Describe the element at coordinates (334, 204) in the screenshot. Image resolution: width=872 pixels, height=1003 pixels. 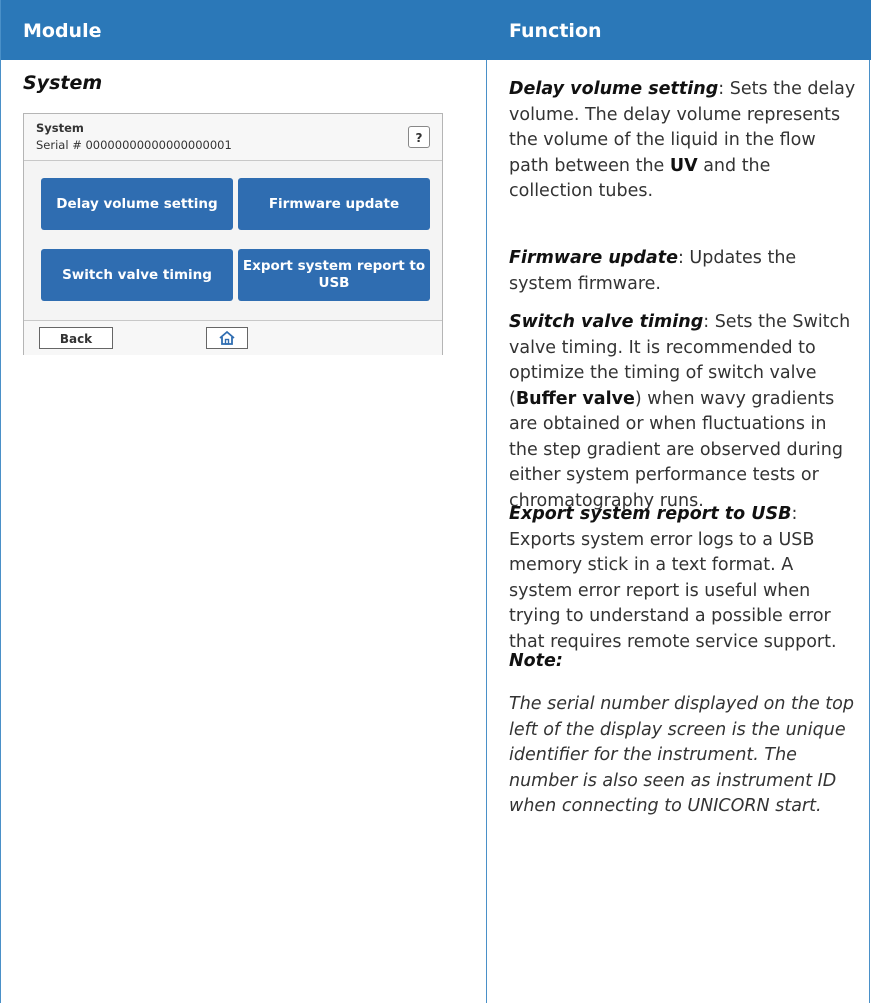
I see `firmware-update-button: Firmware update` at that location.